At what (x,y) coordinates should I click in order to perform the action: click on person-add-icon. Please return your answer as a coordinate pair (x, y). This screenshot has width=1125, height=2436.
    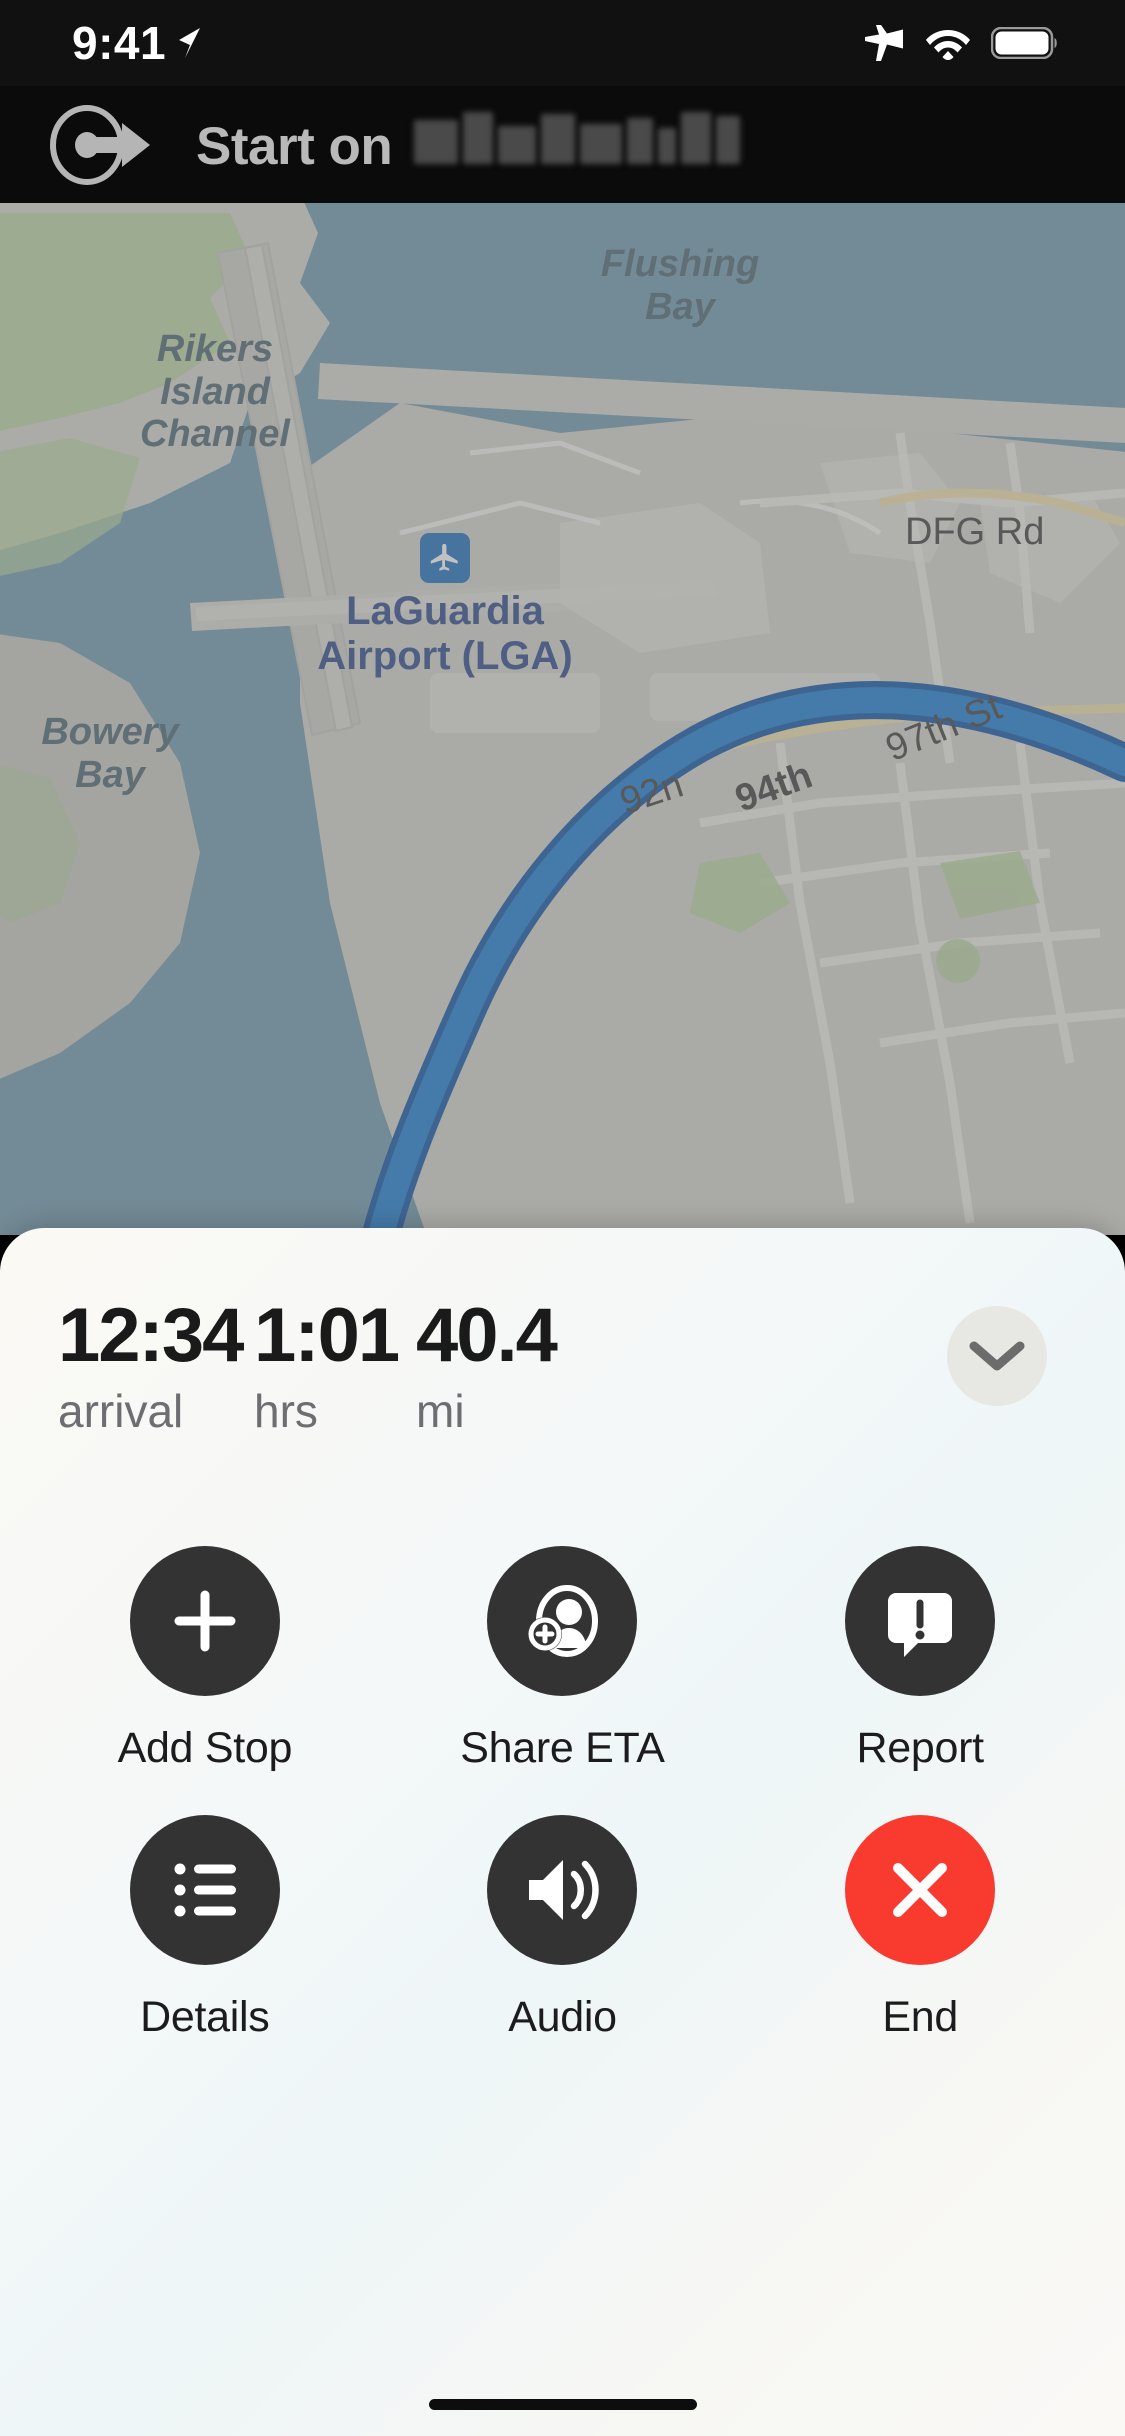
    Looking at the image, I should click on (563, 1621).